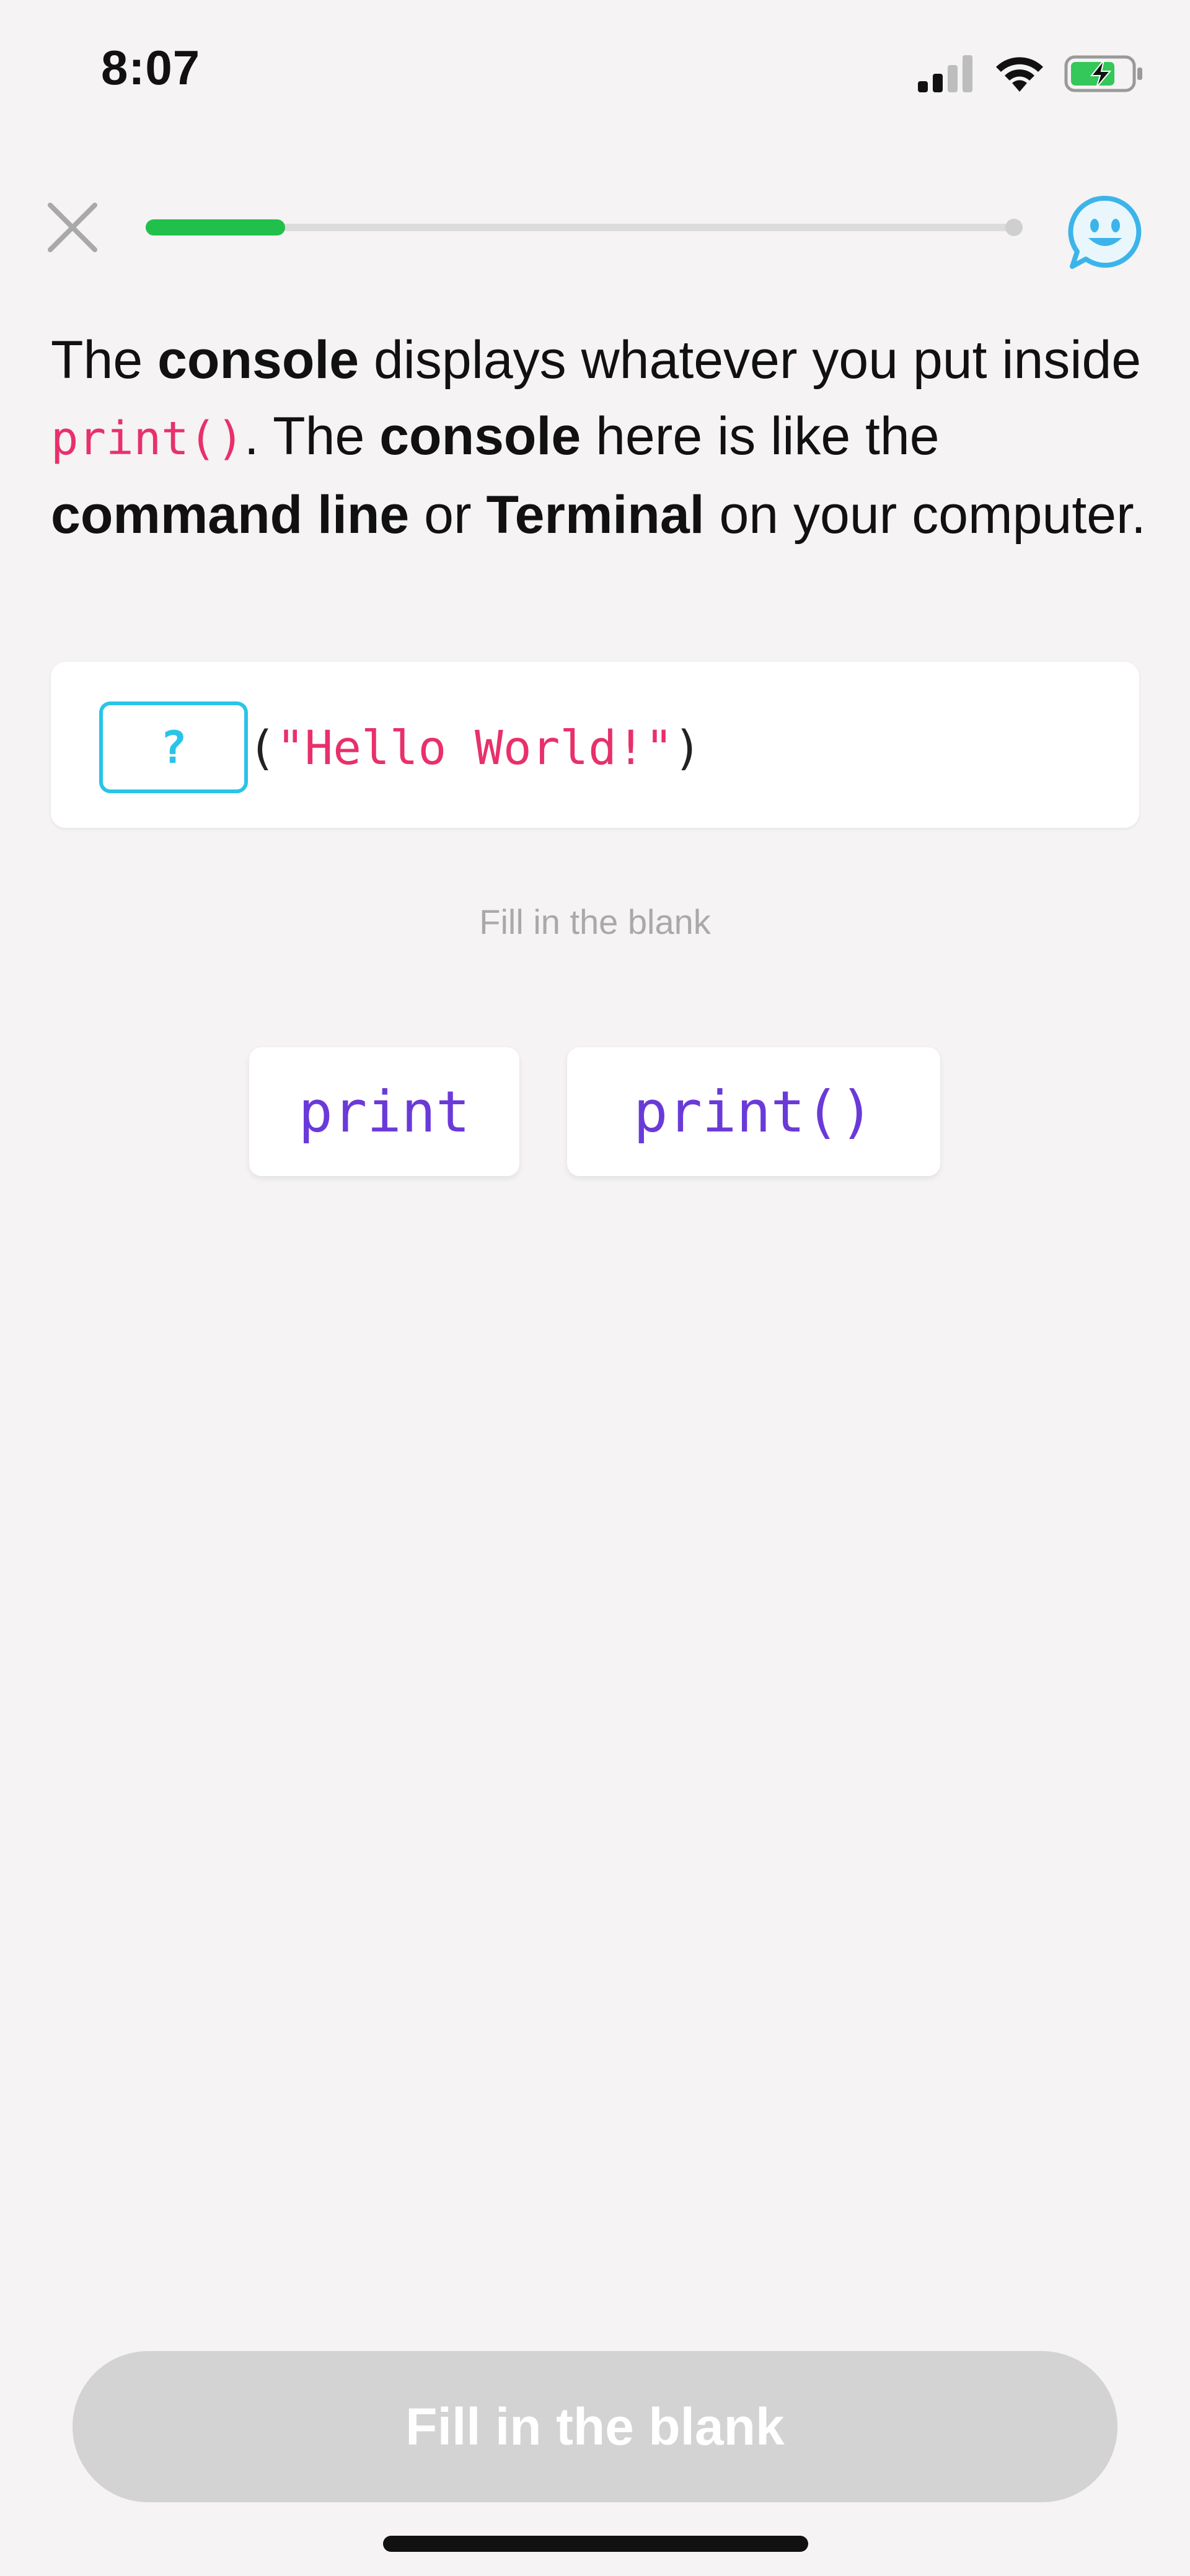 This screenshot has height=2576, width=1190. I want to click on code-line: ? ( "Hello World!" ), so click(400, 747).